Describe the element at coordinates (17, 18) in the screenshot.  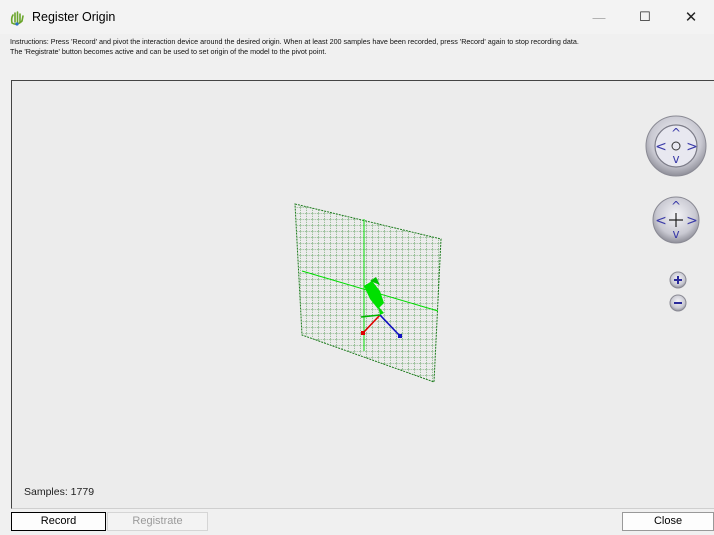
I see `hand-gesture-icon` at that location.